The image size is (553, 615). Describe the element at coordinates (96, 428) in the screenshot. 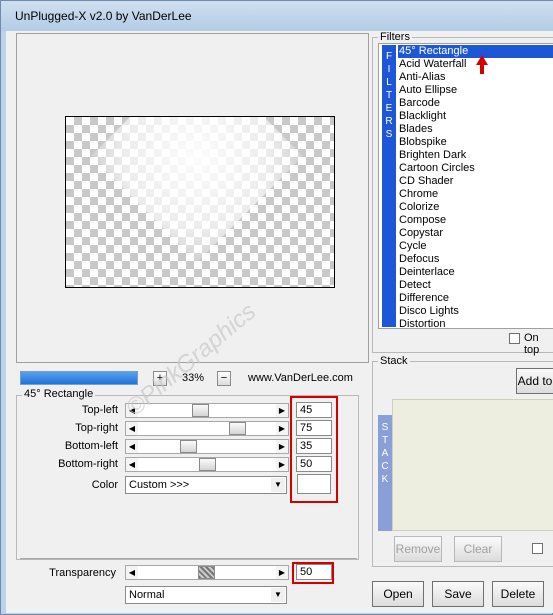

I see `slider-label: Top-right` at that location.